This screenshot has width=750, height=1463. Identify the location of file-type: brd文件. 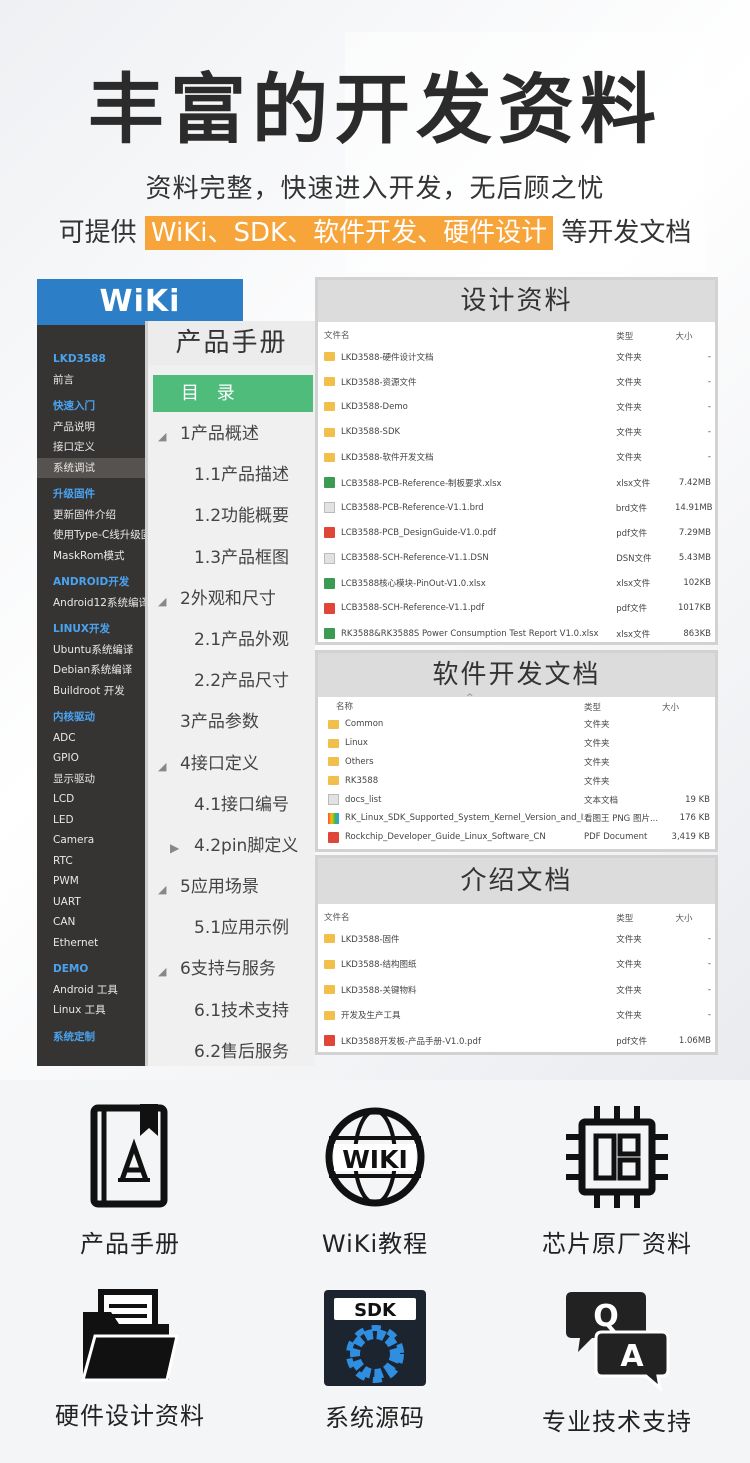
(631, 508).